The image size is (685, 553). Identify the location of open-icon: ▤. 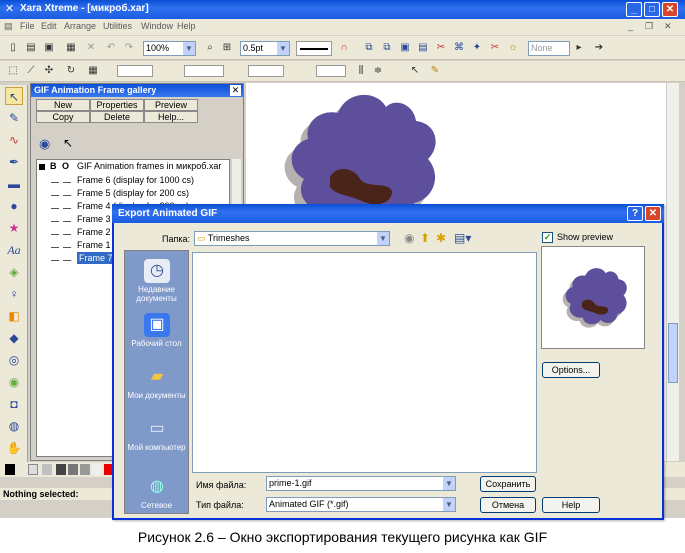
(31, 48).